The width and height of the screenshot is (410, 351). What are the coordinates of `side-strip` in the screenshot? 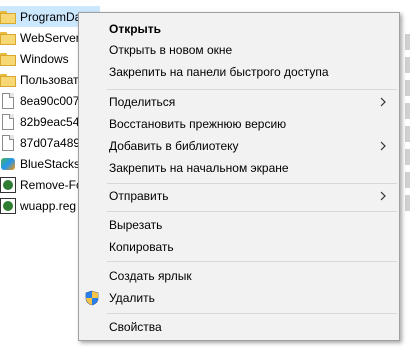 It's located at (407, 175).